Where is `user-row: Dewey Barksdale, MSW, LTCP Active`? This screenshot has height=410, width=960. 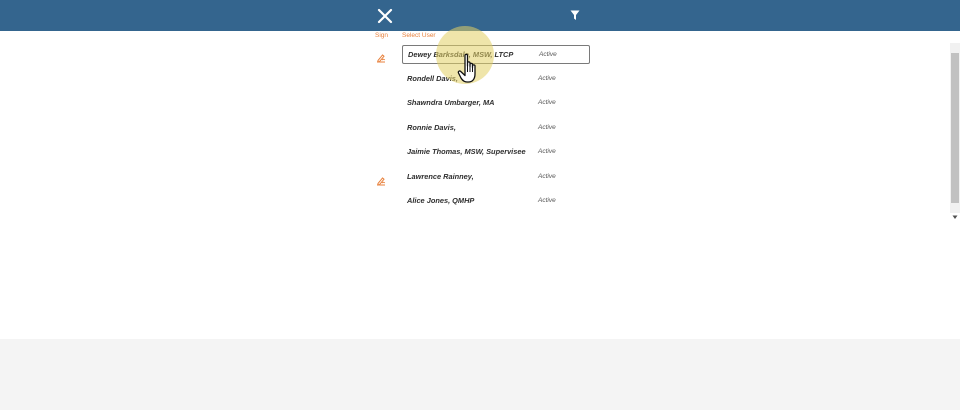 user-row: Dewey Barksdale, MSW, LTCP Active is located at coordinates (496, 54).